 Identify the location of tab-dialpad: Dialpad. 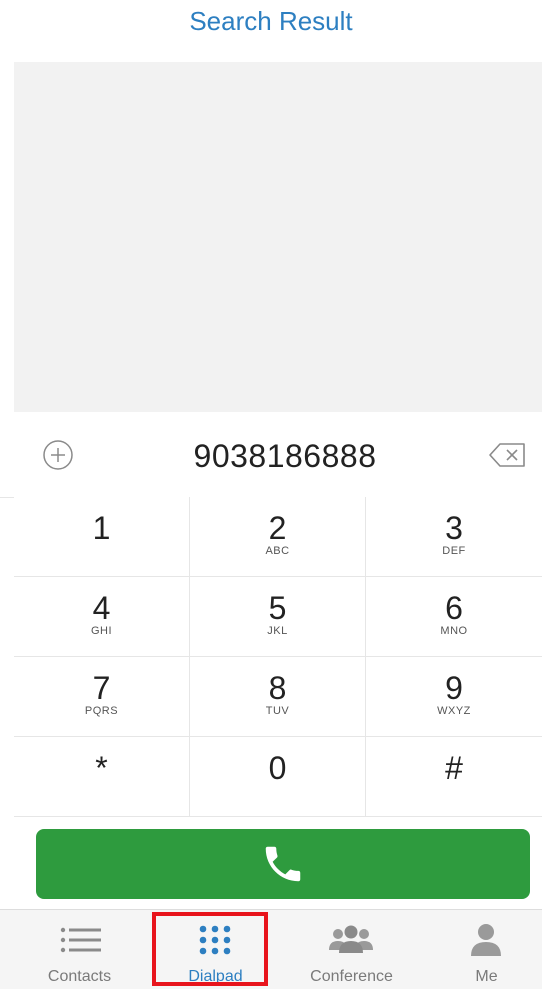
(215, 949).